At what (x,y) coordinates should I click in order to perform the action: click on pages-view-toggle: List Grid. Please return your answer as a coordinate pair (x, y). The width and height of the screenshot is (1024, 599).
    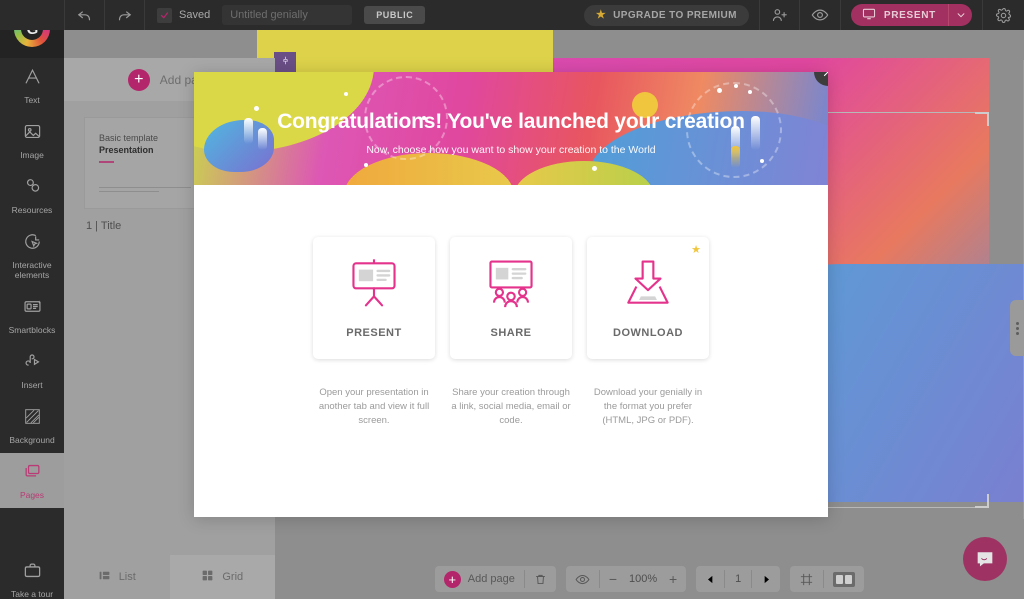
    Looking at the image, I should click on (169, 577).